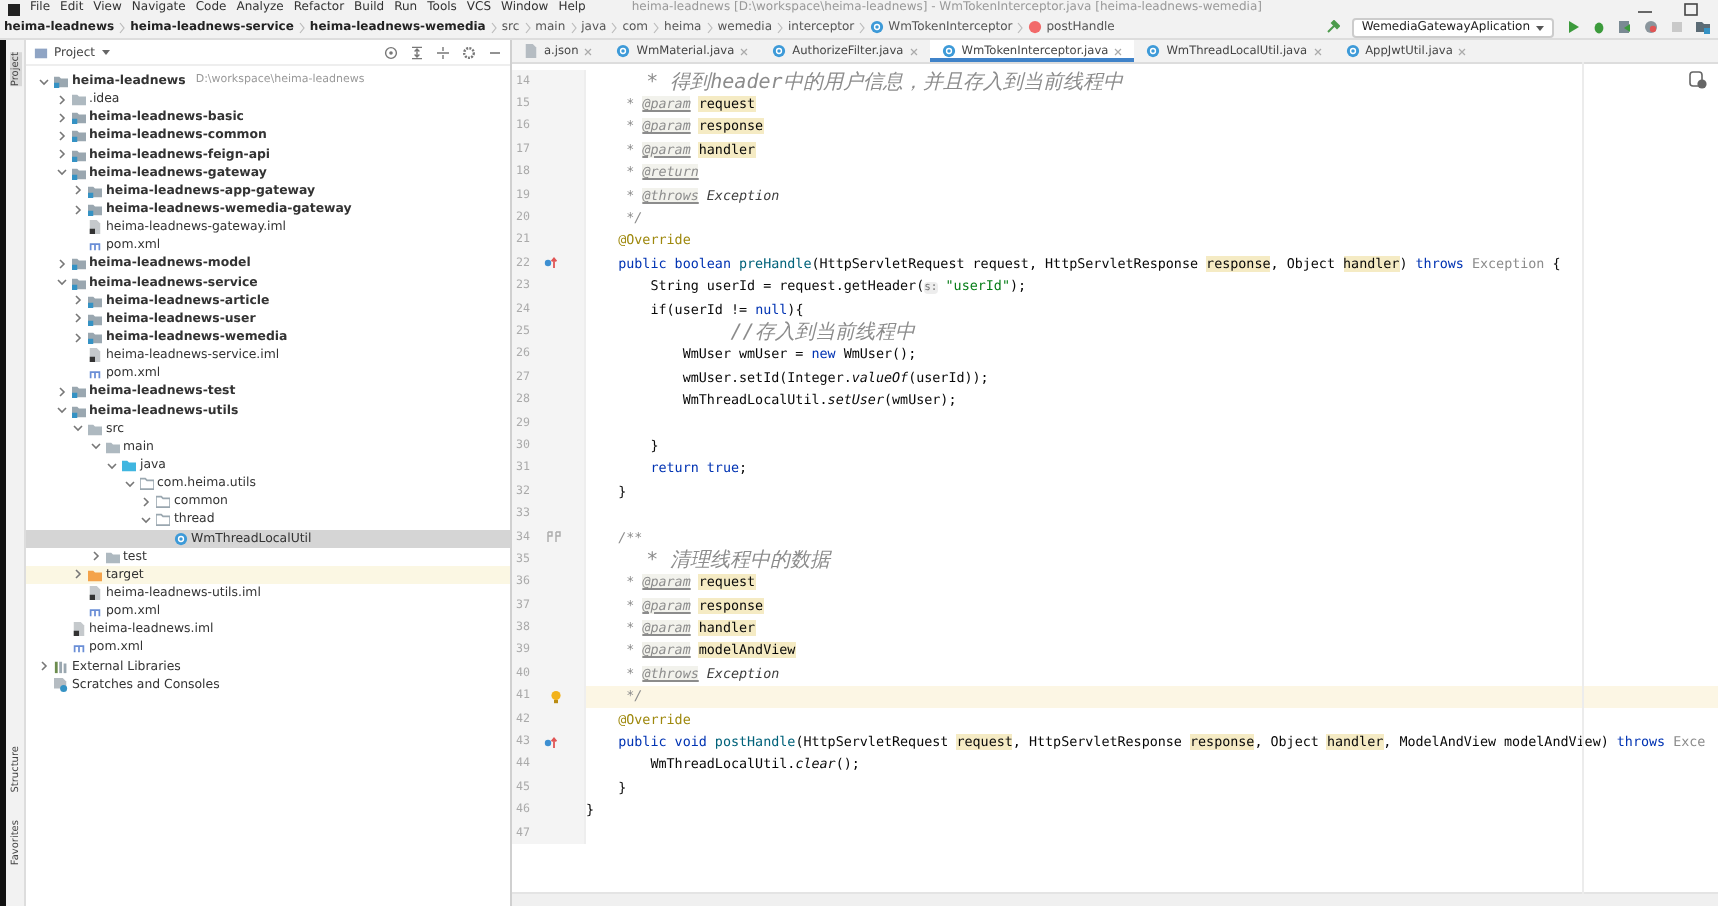 Image resolution: width=1718 pixels, height=906 pixels. What do you see at coordinates (61, 684) in the screenshot?
I see `scratch-file-icon` at bounding box center [61, 684].